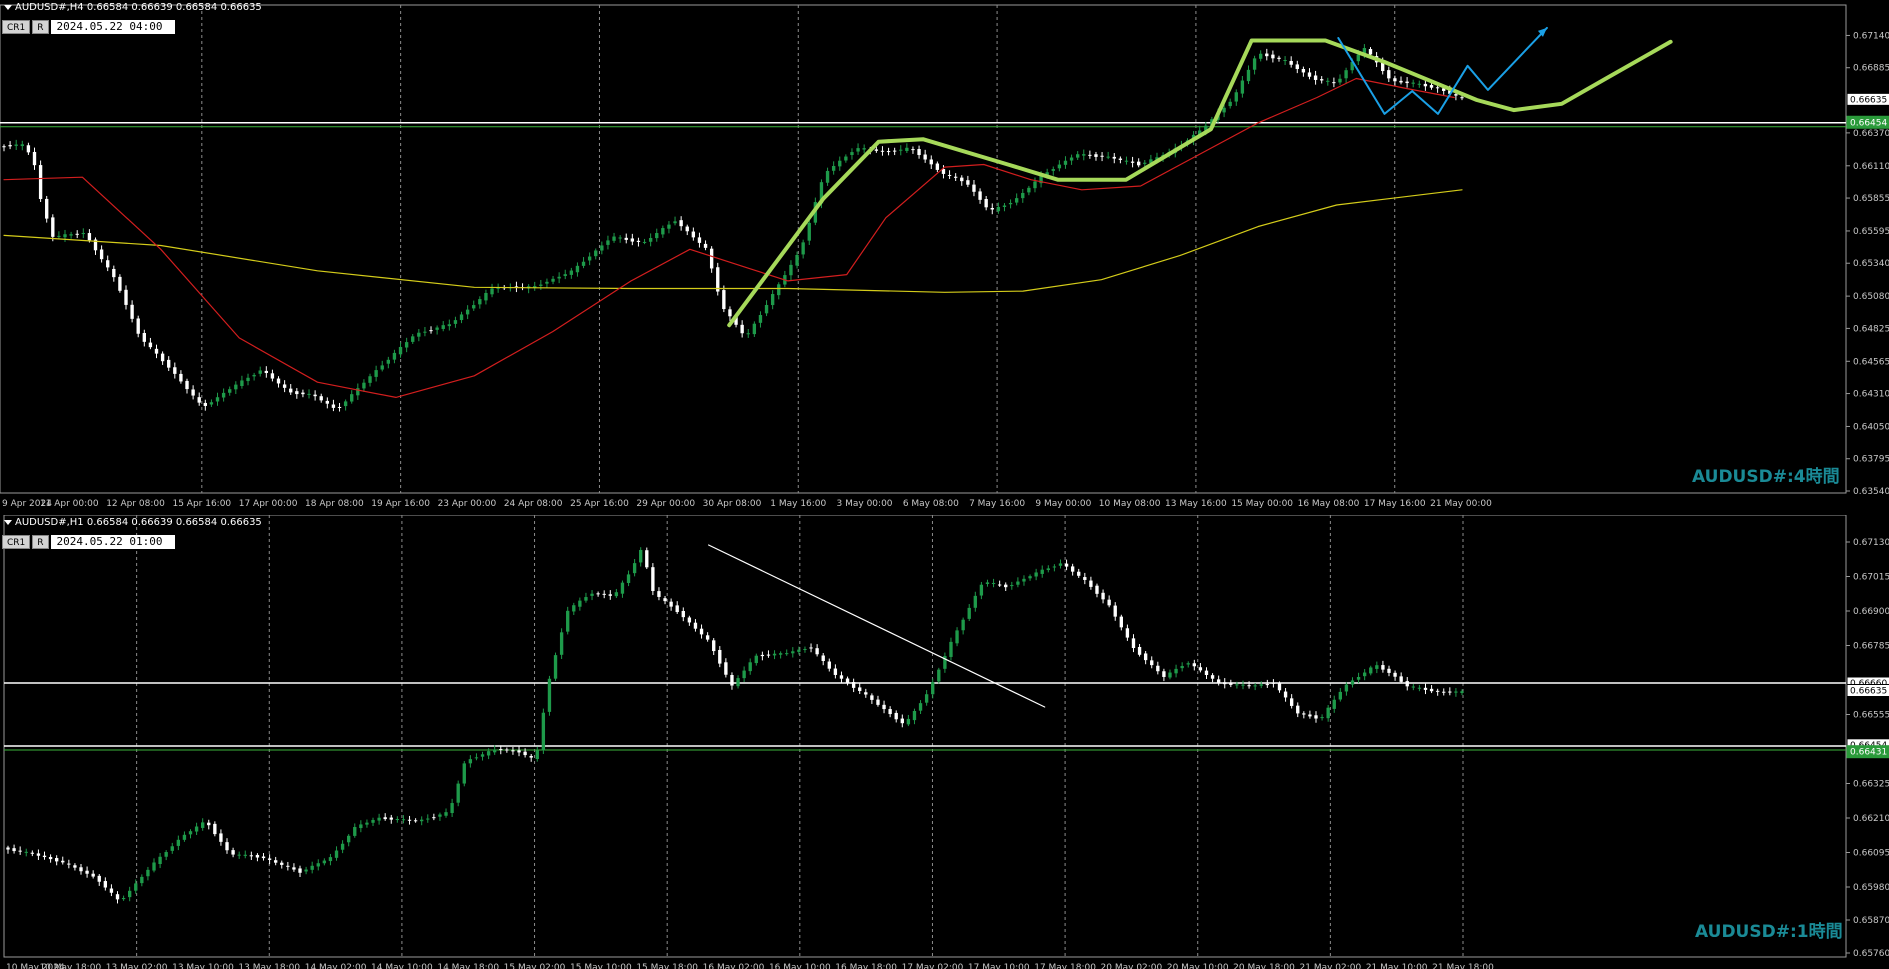  I want to click on h4-r-button: R, so click(40, 27).